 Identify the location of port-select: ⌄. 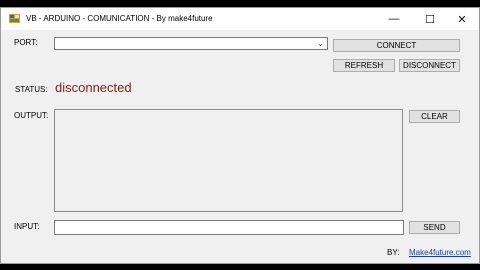
(191, 43).